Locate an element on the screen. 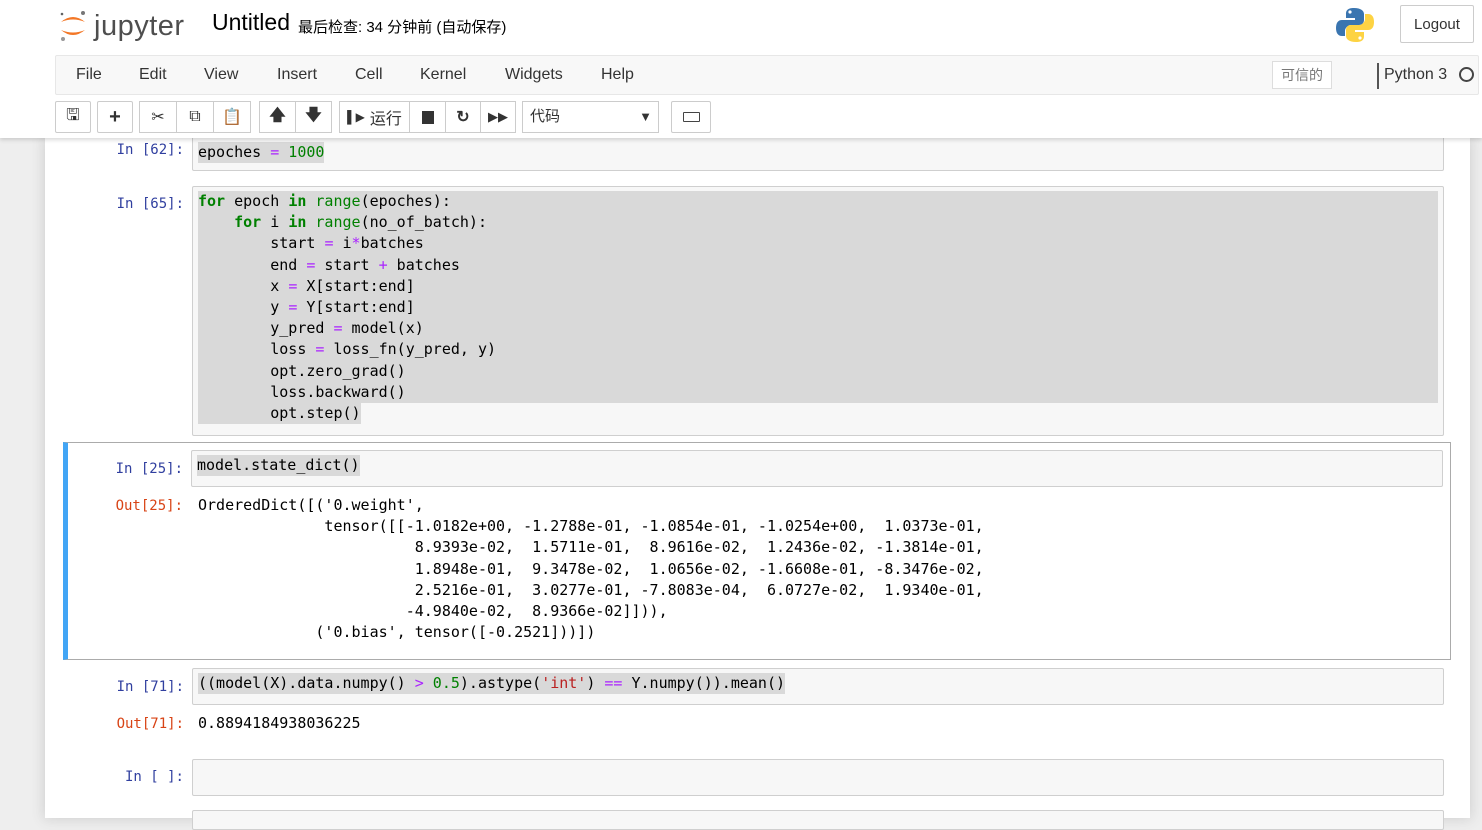 Image resolution: width=1482 pixels, height=830 pixels. code-token: + is located at coordinates (383, 264).